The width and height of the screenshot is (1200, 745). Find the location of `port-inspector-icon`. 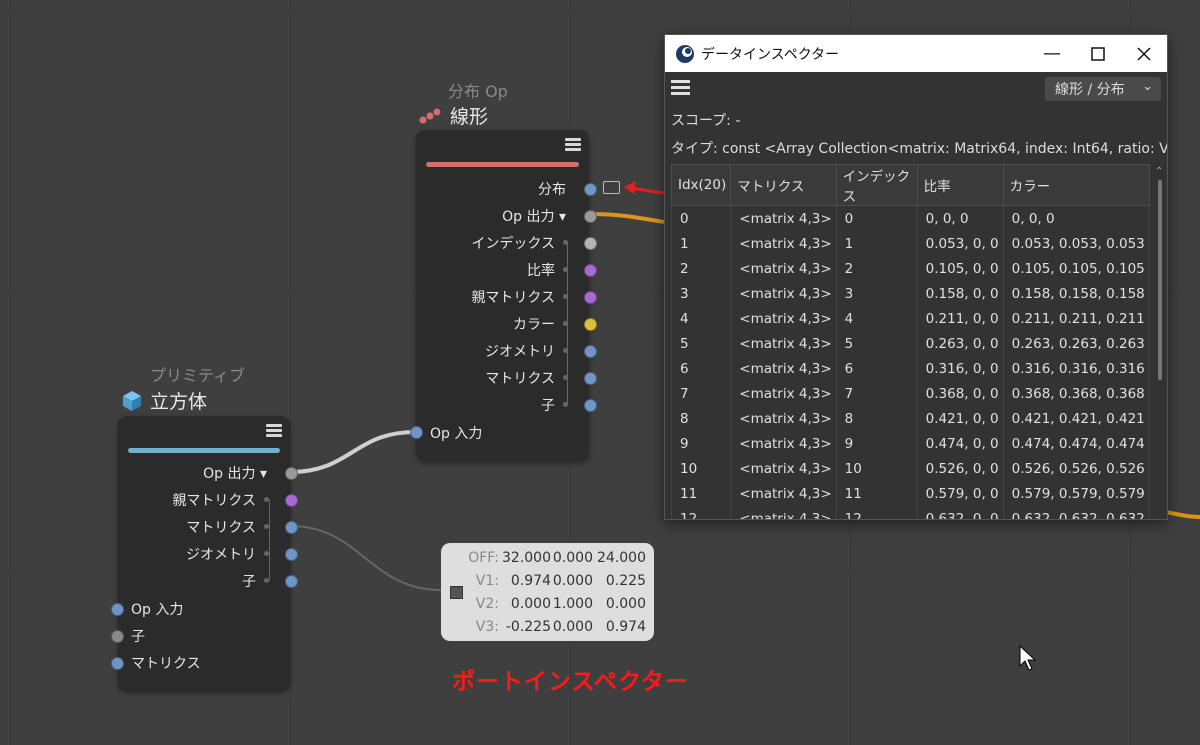

port-inspector-icon is located at coordinates (611, 187).